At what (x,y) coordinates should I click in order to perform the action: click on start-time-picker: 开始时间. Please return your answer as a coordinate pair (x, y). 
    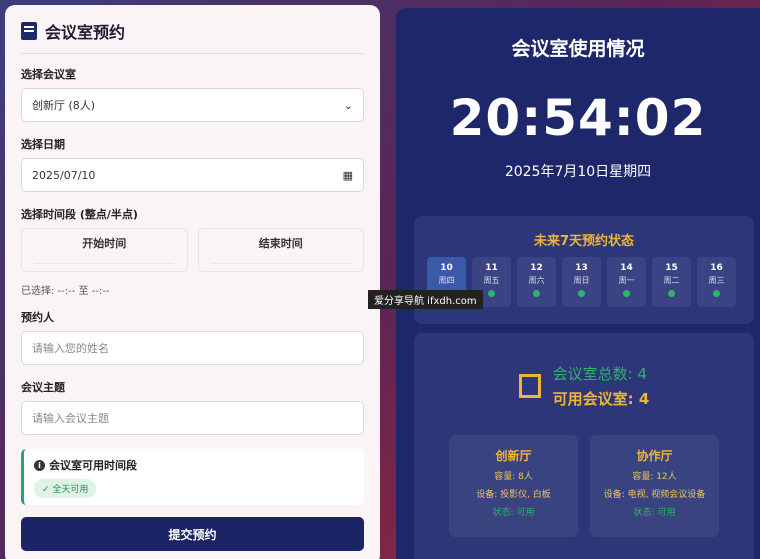
    Looking at the image, I should click on (104, 250).